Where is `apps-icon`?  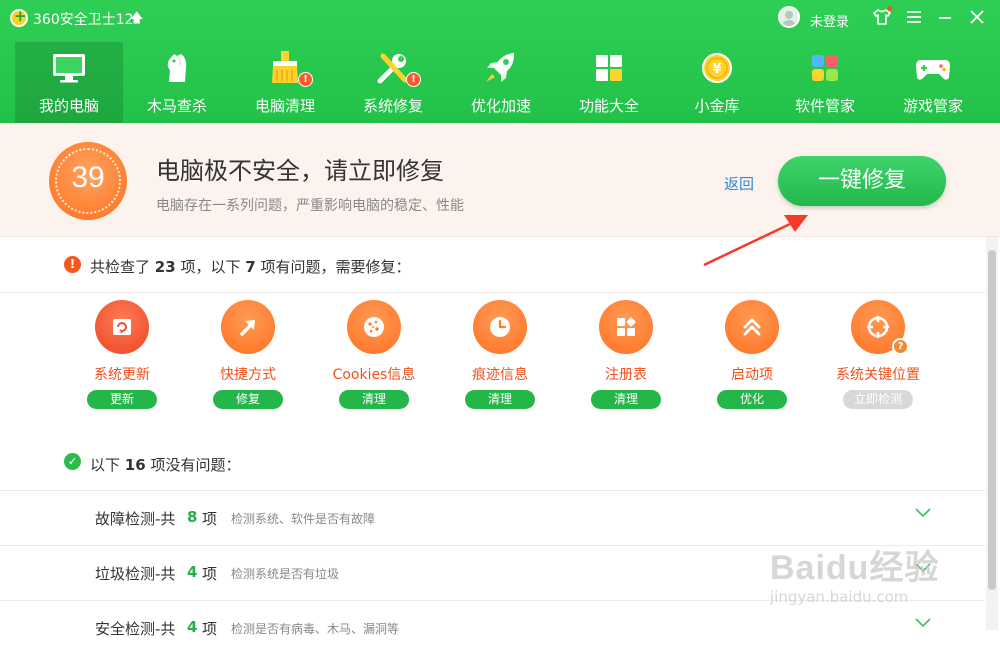 apps-icon is located at coordinates (825, 68).